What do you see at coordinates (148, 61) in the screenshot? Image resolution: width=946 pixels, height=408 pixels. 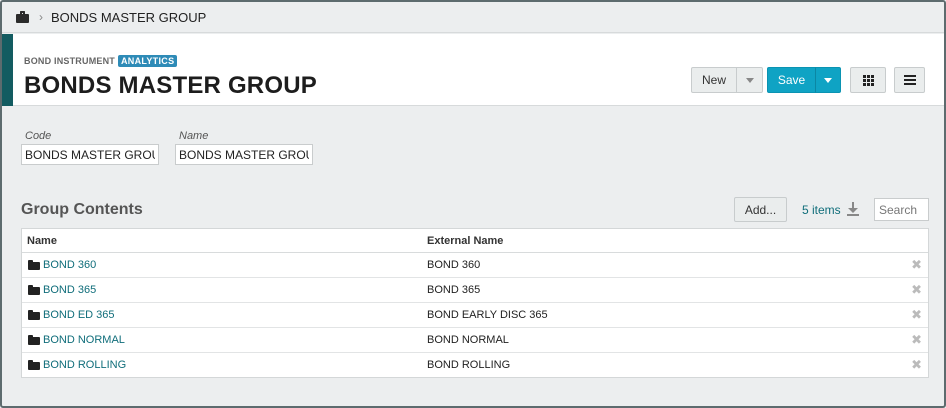 I see `analytics-badge: ANALYTICS` at bounding box center [148, 61].